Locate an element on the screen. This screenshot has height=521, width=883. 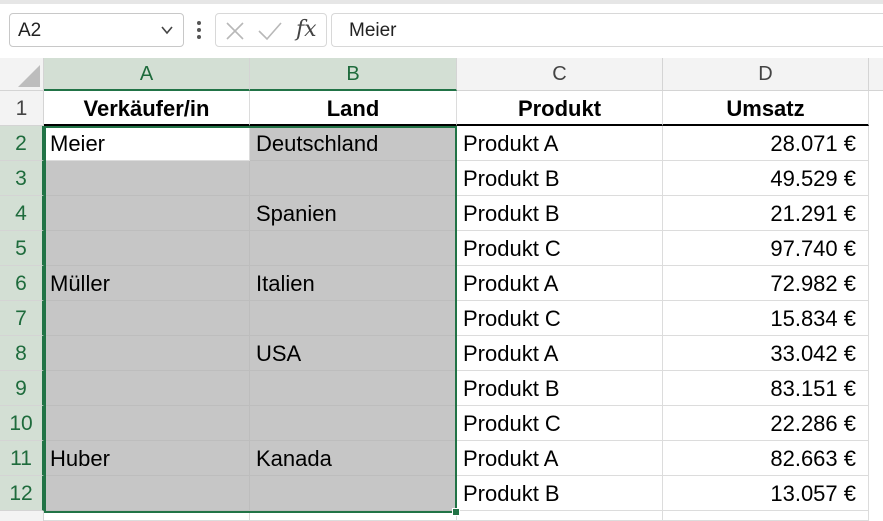
formula-bar: A2 fx Meier is located at coordinates (441, 29).